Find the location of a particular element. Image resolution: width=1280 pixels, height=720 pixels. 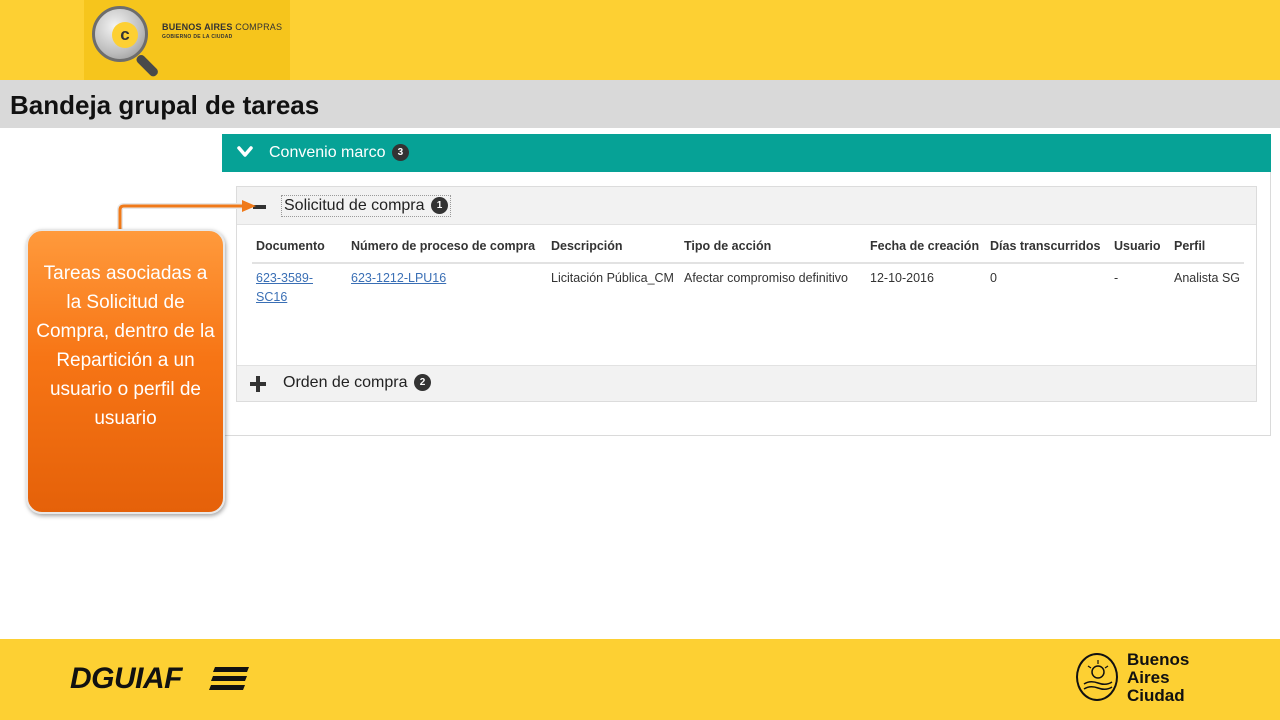

column-header: Usuario is located at coordinates (1140, 250).